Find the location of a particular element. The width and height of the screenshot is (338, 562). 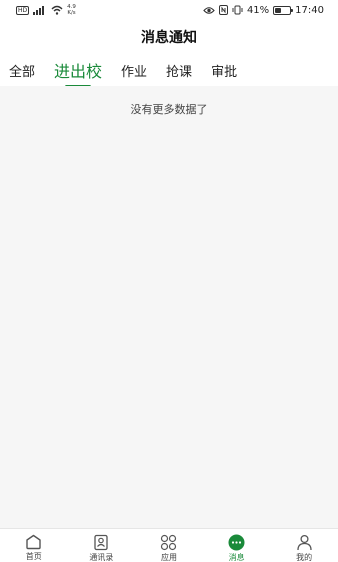

network-speed: 4.9 K/s is located at coordinates (71, 10).